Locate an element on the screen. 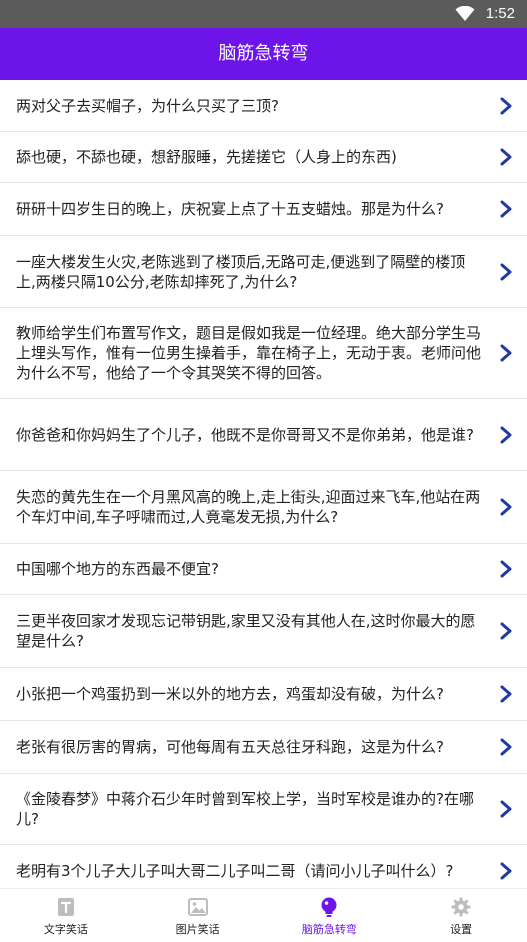 This screenshot has width=527, height=942. question-text: 老张有很厉害的胃病，可他每周有五天总往牙科跑，这是为什么? is located at coordinates (230, 747).